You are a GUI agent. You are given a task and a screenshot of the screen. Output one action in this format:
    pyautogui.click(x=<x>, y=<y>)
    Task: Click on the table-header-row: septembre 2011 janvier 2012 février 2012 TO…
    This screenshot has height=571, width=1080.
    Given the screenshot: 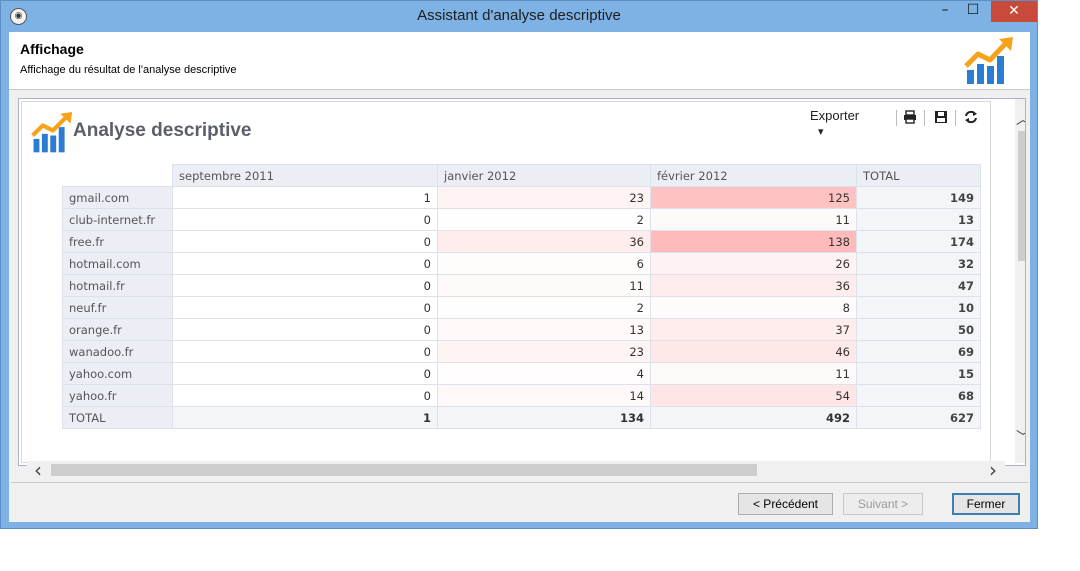 What is the action you would take?
    pyautogui.click(x=521, y=175)
    